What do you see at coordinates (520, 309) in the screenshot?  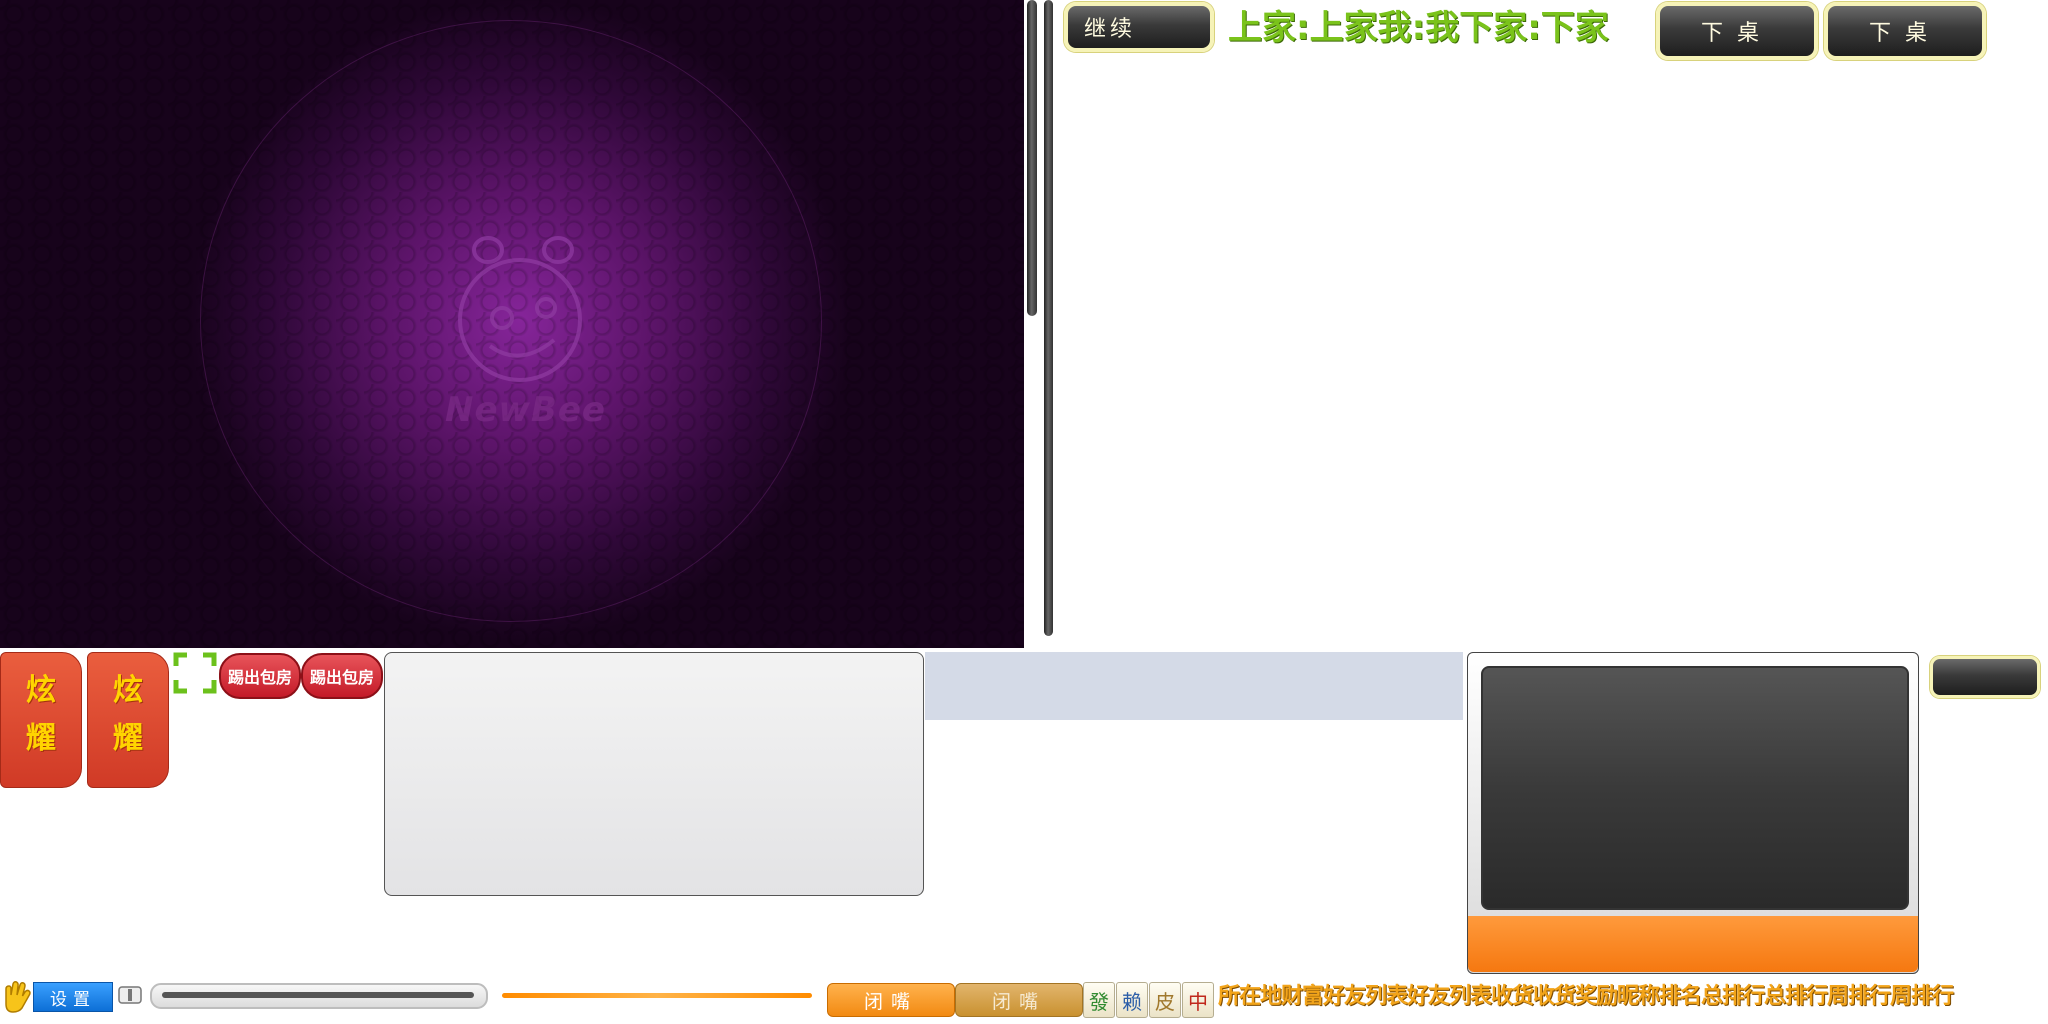 I see `bee-logo-icon` at bounding box center [520, 309].